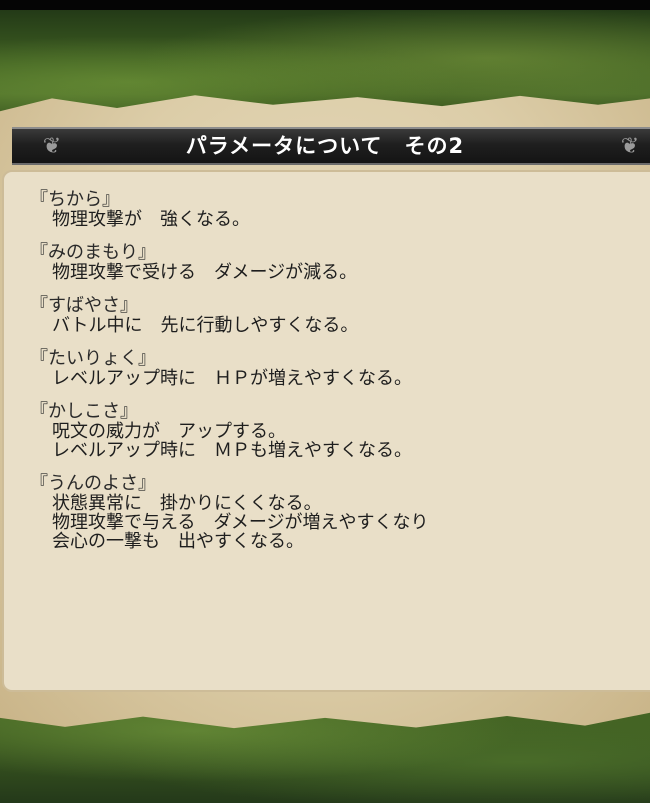  What do you see at coordinates (169, 431) in the screenshot?
I see `param-desc-line: 呪文の威力が アップする。` at bounding box center [169, 431].